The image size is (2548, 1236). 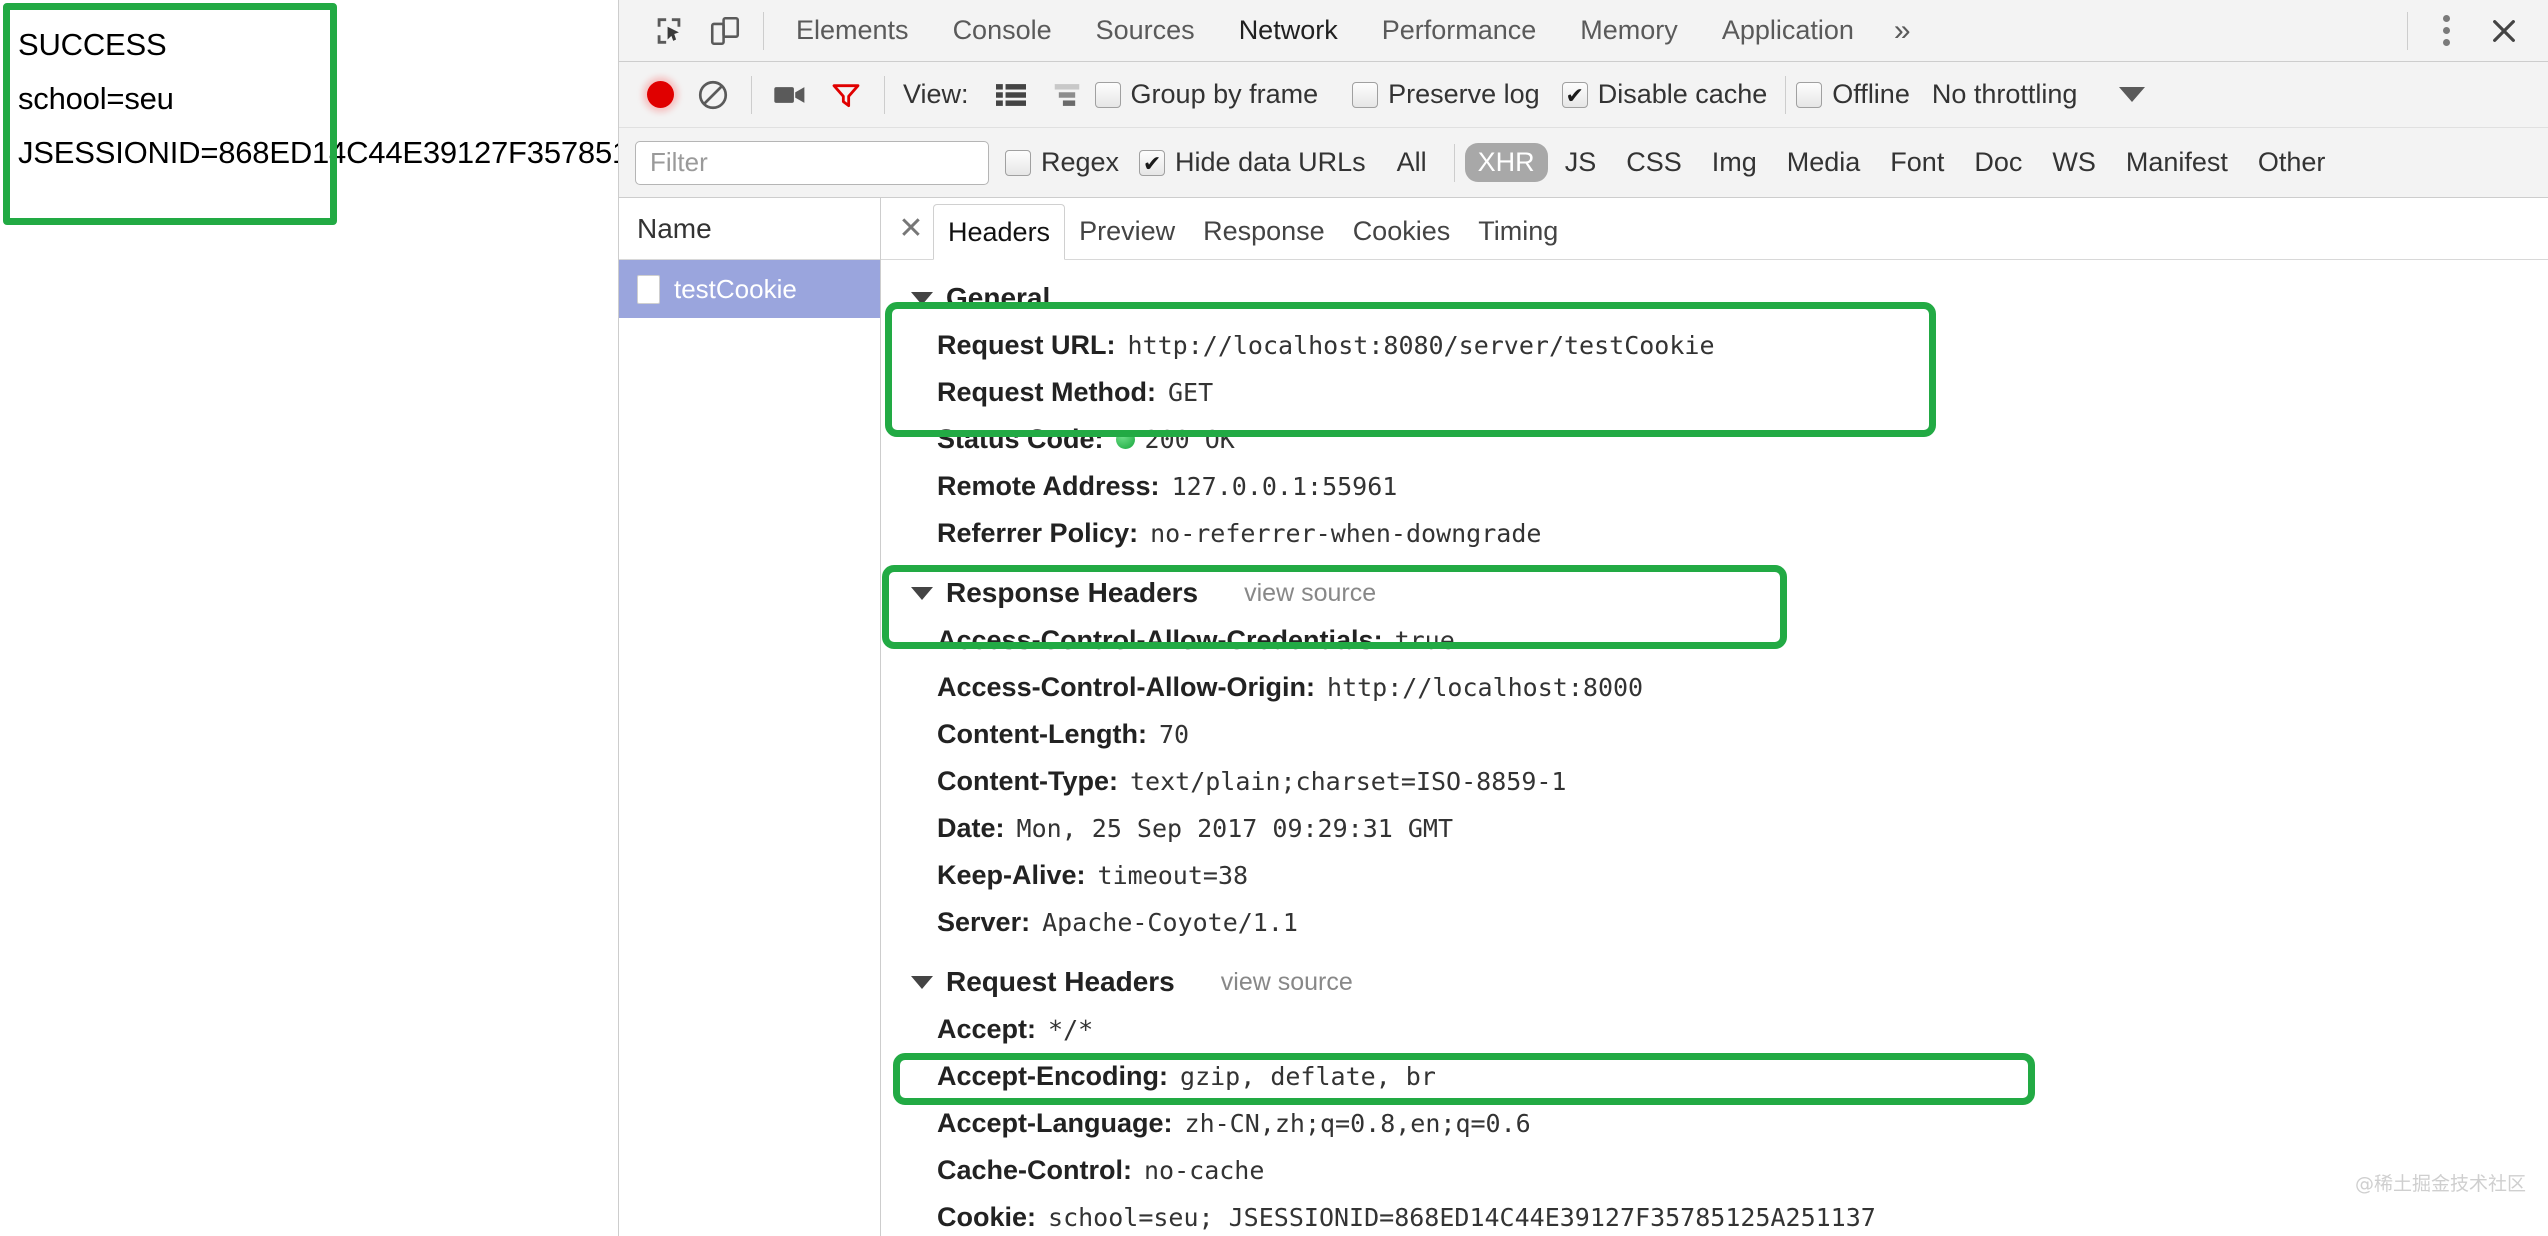 I want to click on disable-cache-checkbox: Disable cache, so click(x=1664, y=94).